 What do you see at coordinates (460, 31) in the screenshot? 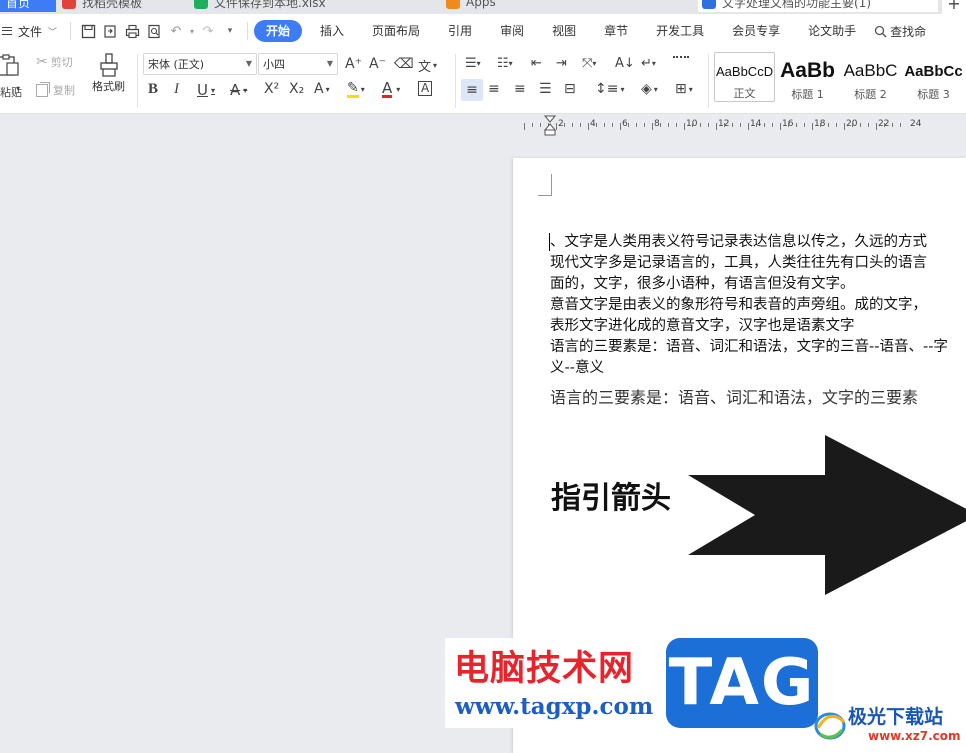
I see `tab-references: 引用` at bounding box center [460, 31].